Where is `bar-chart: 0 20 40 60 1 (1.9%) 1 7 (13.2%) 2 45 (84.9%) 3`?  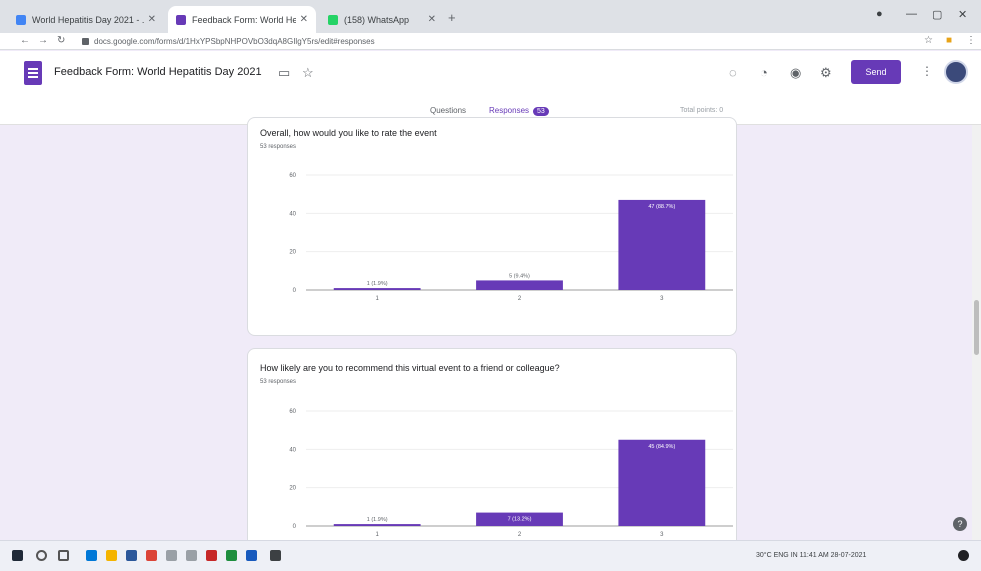
bar-chart: 0 20 40 60 1 (1.9%) 1 7 (13.2%) 2 45 (84.9%) 3 is located at coordinates (511, 473).